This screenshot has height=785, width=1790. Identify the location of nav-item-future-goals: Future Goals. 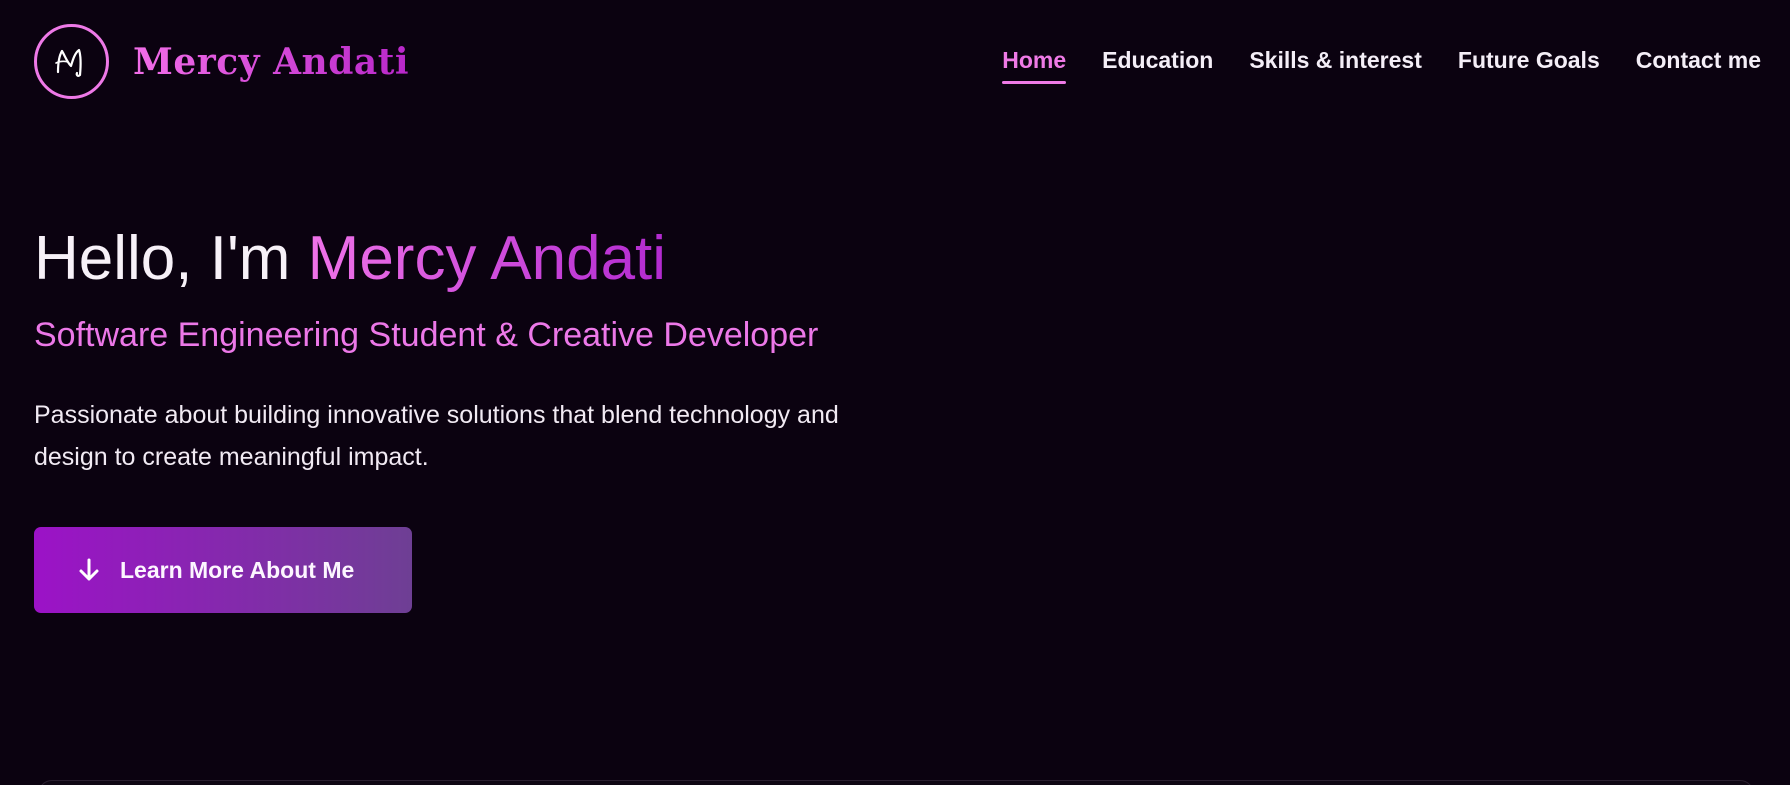
(1529, 65).